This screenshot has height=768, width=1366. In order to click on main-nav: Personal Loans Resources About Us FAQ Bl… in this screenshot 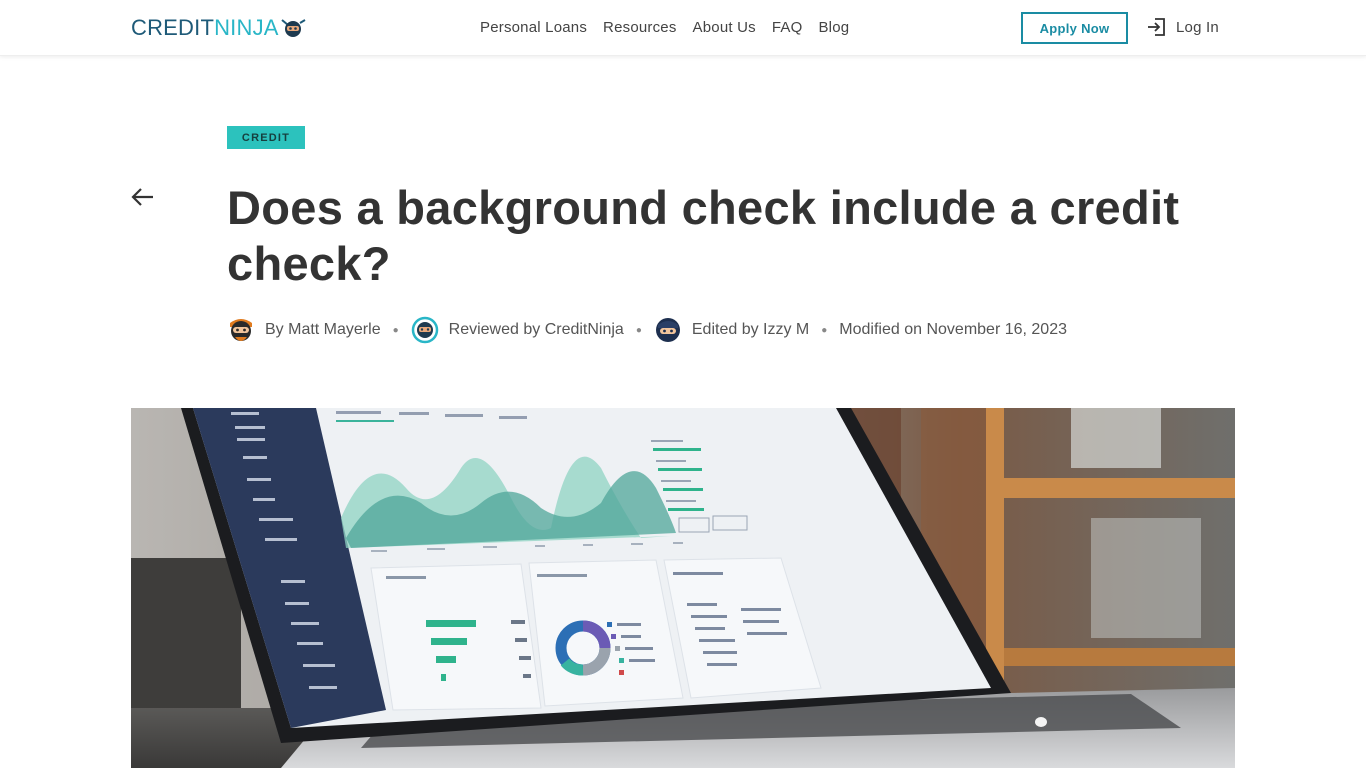, I will do `click(664, 28)`.